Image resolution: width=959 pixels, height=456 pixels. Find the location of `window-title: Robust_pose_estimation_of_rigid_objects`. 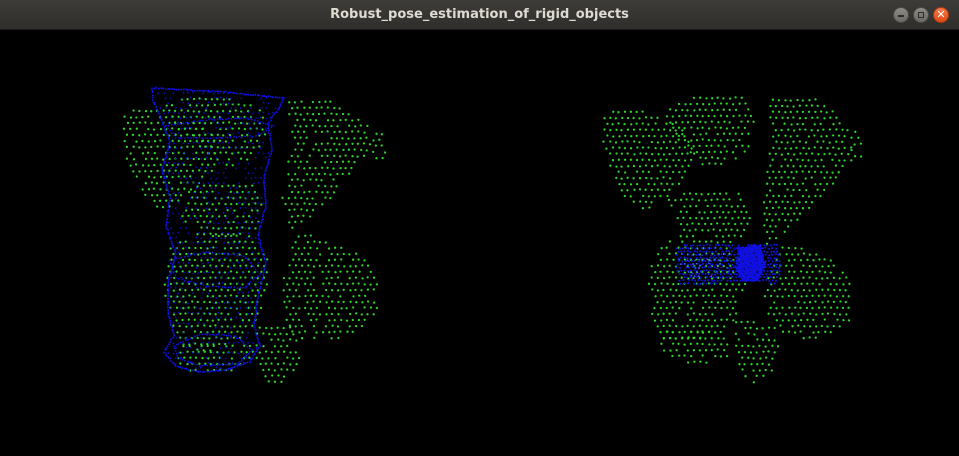

window-title: Robust_pose_estimation_of_rigid_objects is located at coordinates (479, 14).